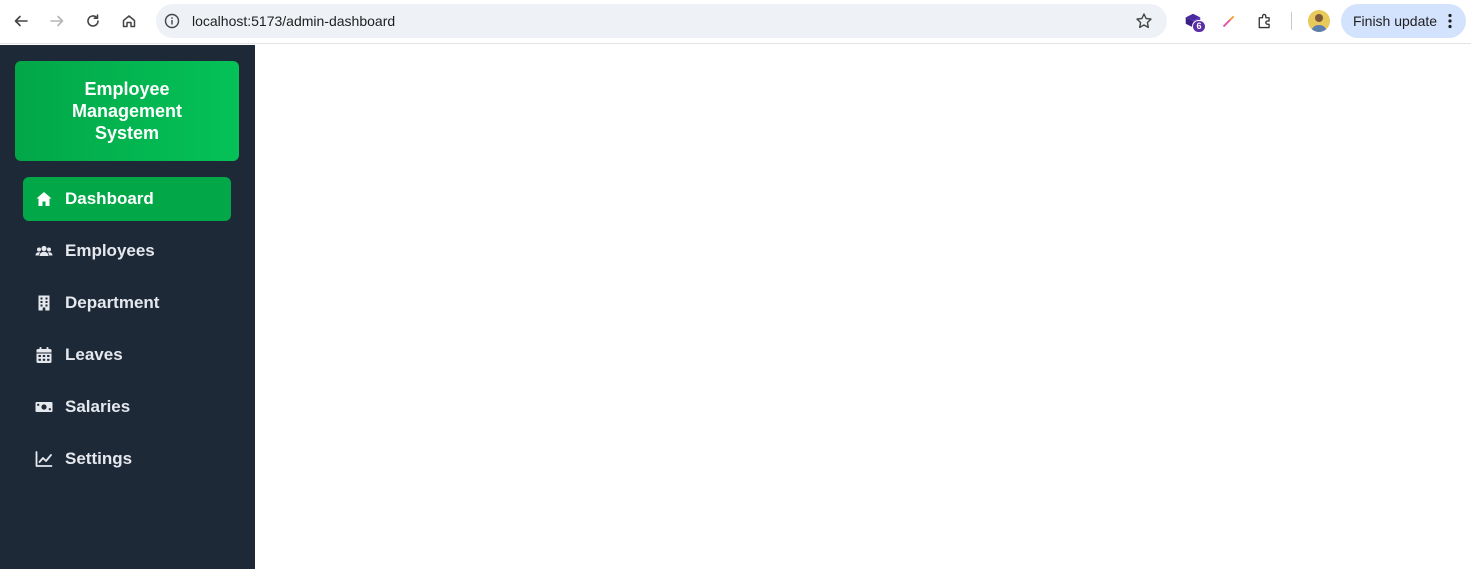 The image size is (1471, 569). I want to click on color-picker-extension-button, so click(1229, 21).